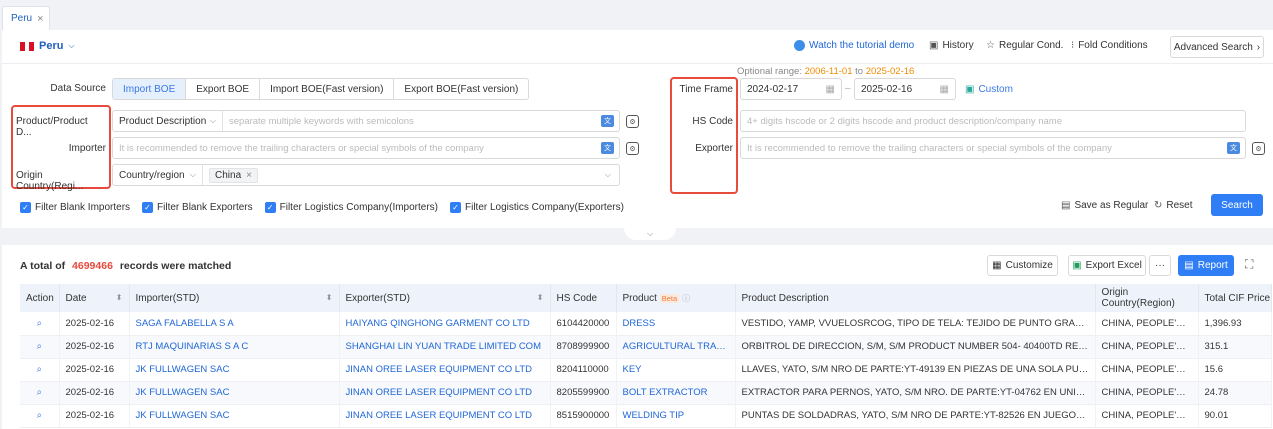 This screenshot has height=429, width=1273. What do you see at coordinates (608, 175) in the screenshot?
I see `chevron-down-icon: ⌵` at bounding box center [608, 175].